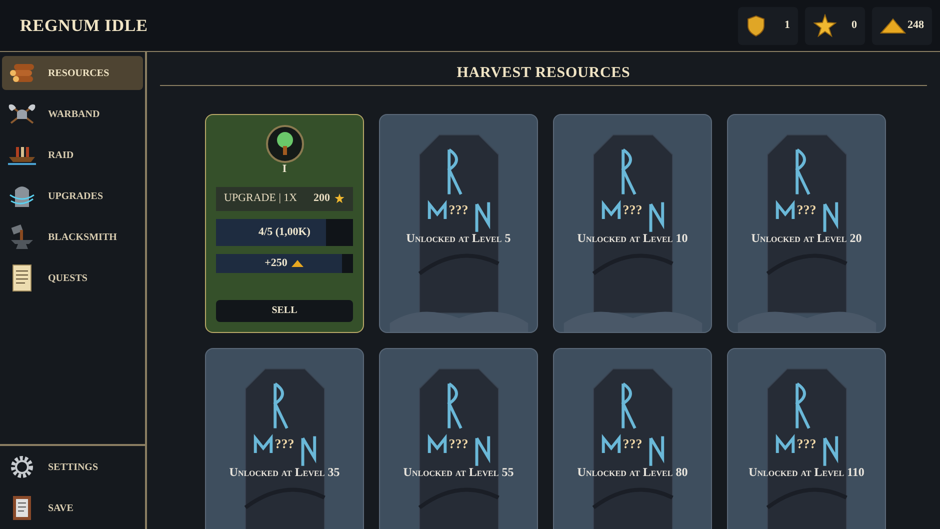  What do you see at coordinates (806, 238) in the screenshot?
I see `unlock-level-text: Unlocked at Level 20` at bounding box center [806, 238].